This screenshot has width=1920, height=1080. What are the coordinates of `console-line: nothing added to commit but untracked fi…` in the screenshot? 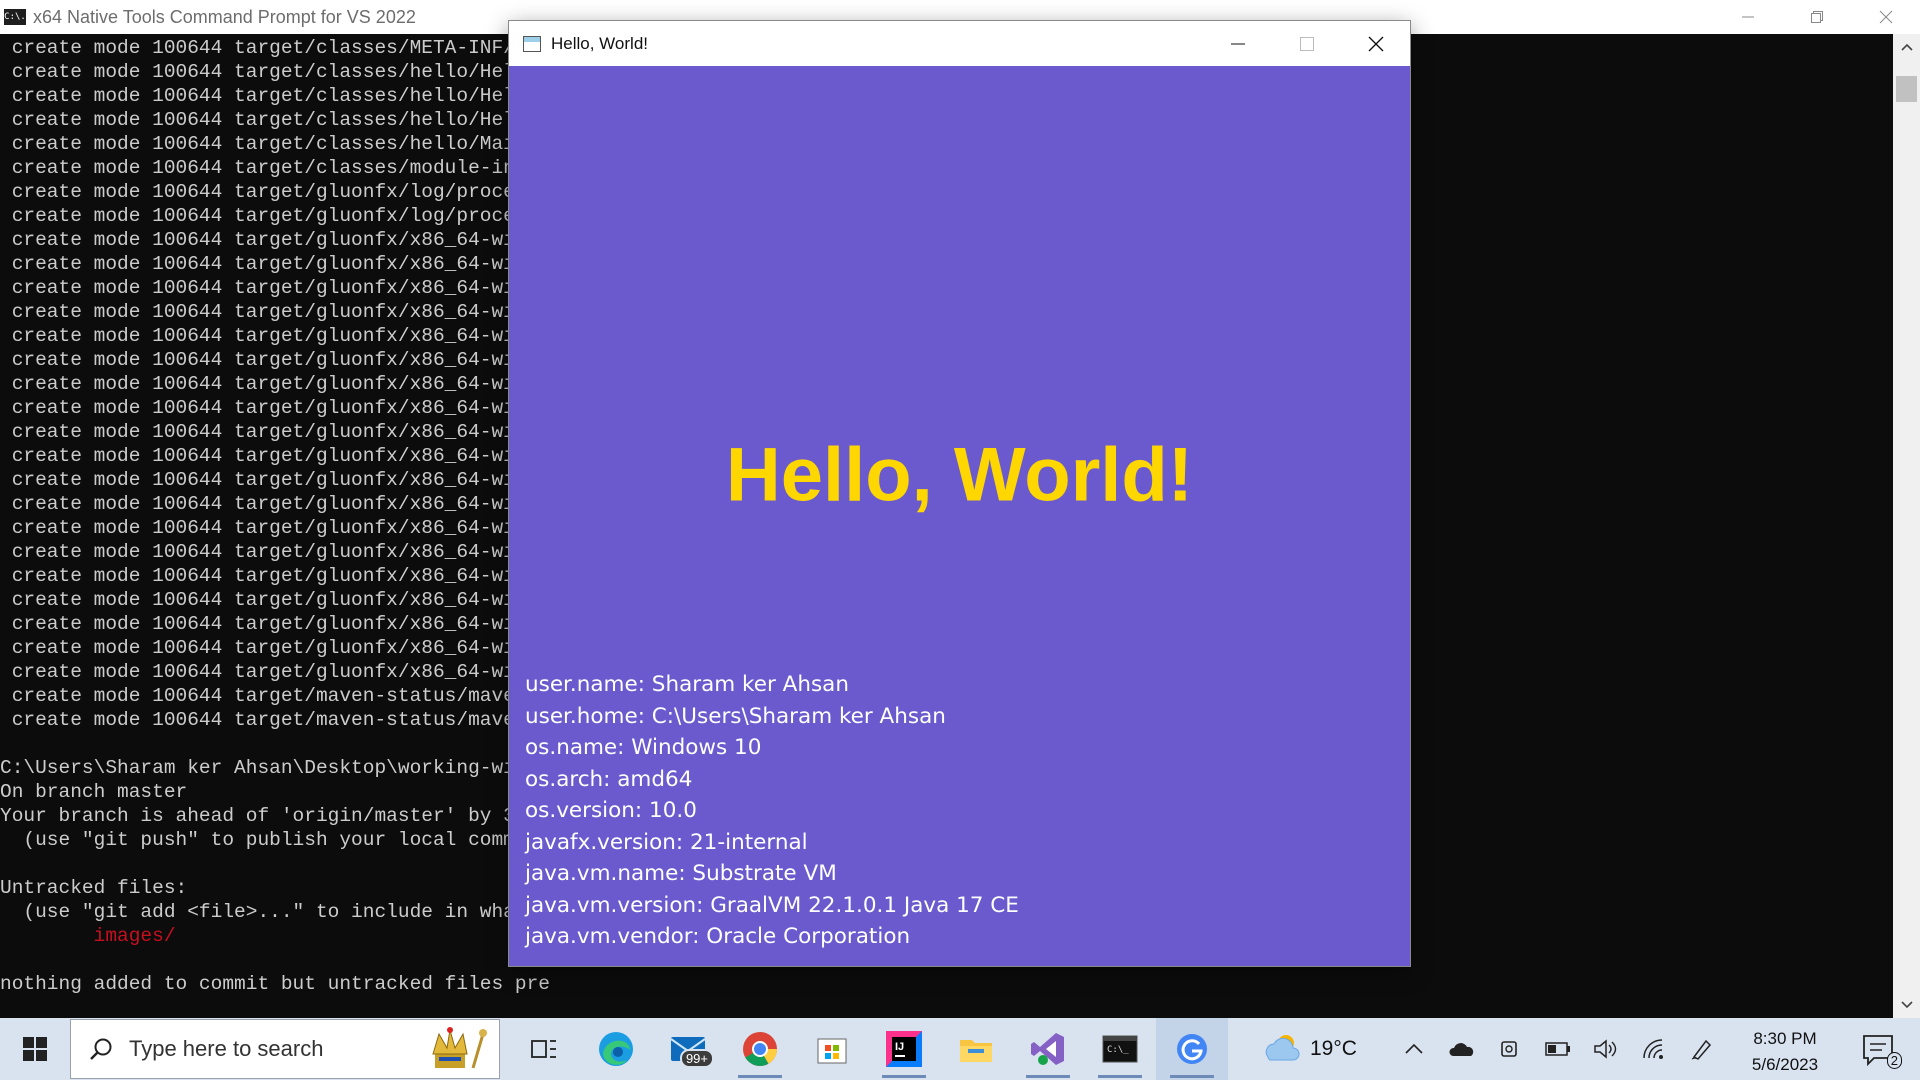 It's located at (275, 984).